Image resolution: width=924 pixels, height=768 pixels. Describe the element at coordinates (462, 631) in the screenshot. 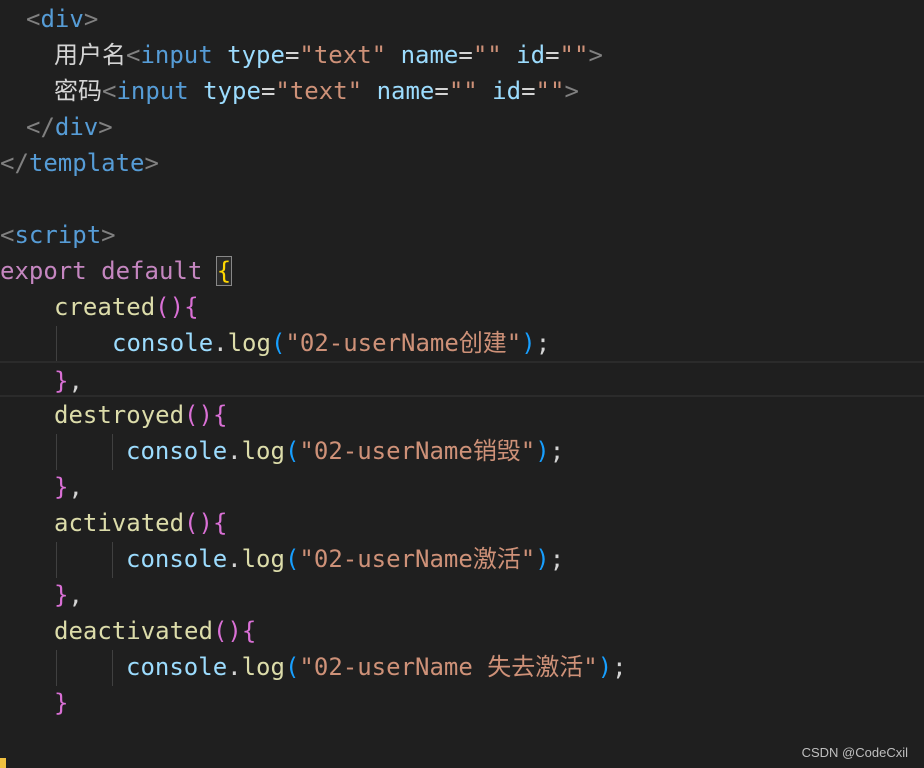

I see `code-line-18: deactivated(){` at that location.